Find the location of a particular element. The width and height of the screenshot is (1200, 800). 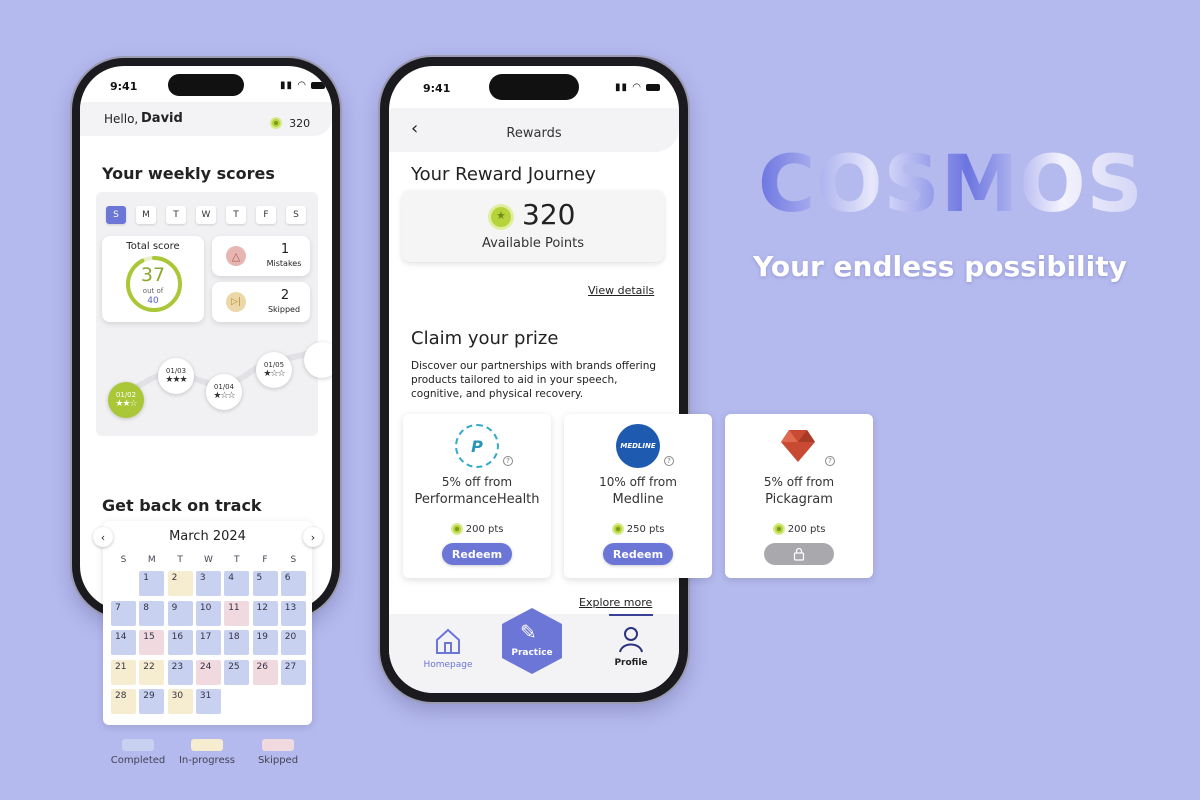

offer-points: 200 pts is located at coordinates (477, 529).